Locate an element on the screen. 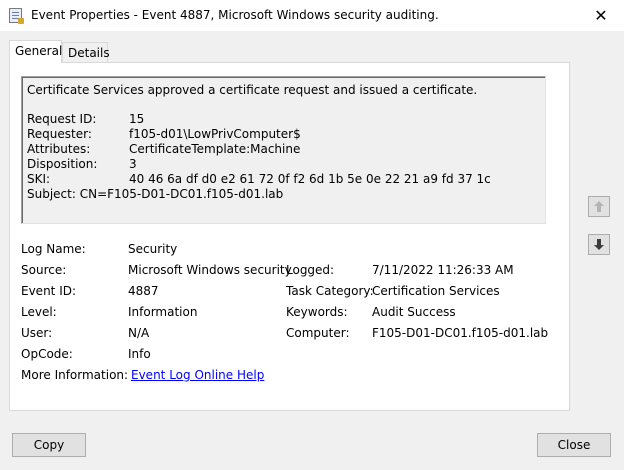 The height and width of the screenshot is (470, 624). field-value: CertificateTemplate:Machine is located at coordinates (215, 149).